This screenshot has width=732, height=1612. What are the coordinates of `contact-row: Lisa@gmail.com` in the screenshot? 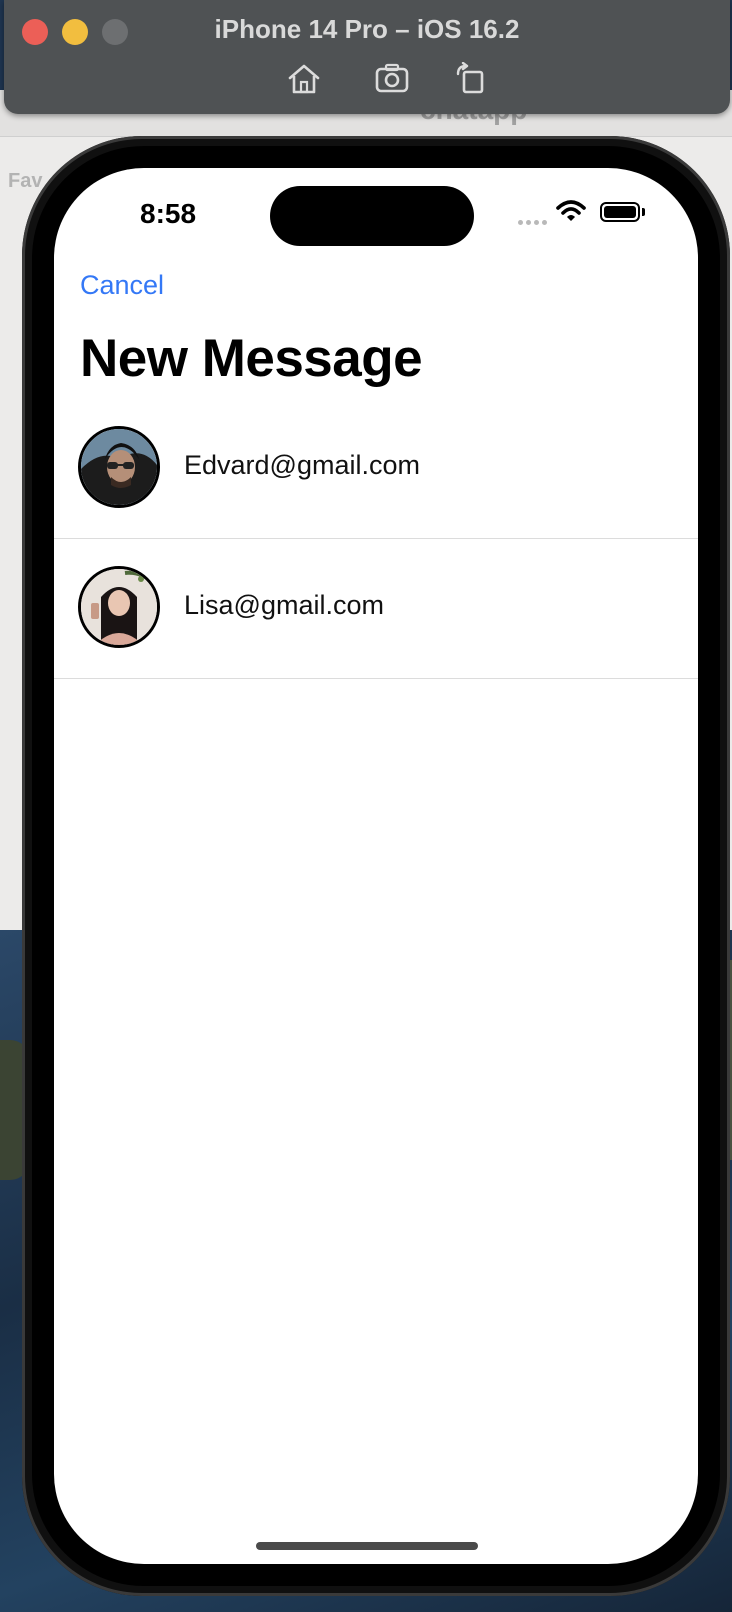 It's located at (376, 608).